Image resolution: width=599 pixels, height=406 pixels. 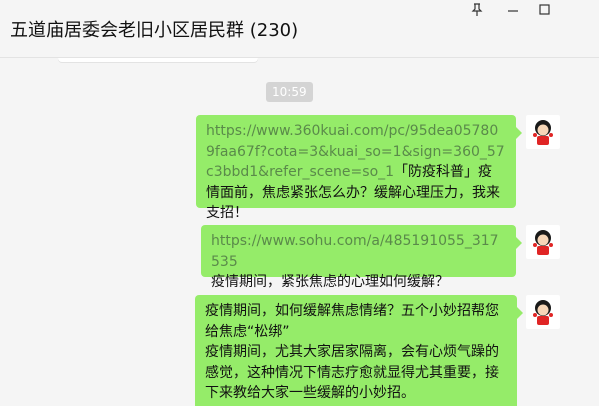 I want to click on maximize-icon, so click(x=545, y=10).